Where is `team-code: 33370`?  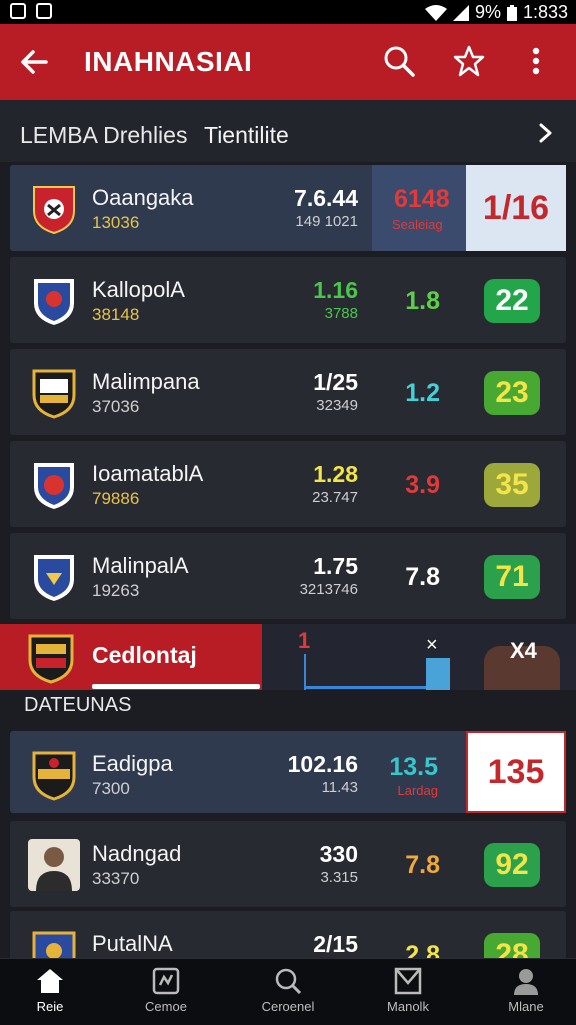 team-code: 33370 is located at coordinates (116, 878).